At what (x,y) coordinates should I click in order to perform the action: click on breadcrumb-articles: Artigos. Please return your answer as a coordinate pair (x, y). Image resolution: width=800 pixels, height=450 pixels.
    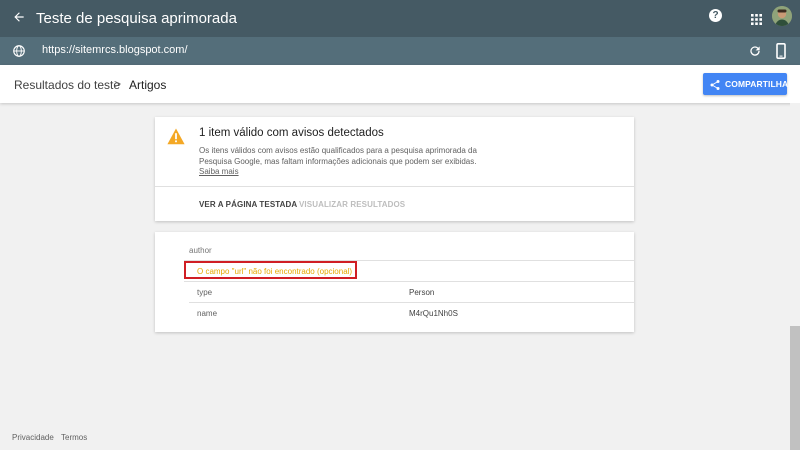
    Looking at the image, I should click on (148, 85).